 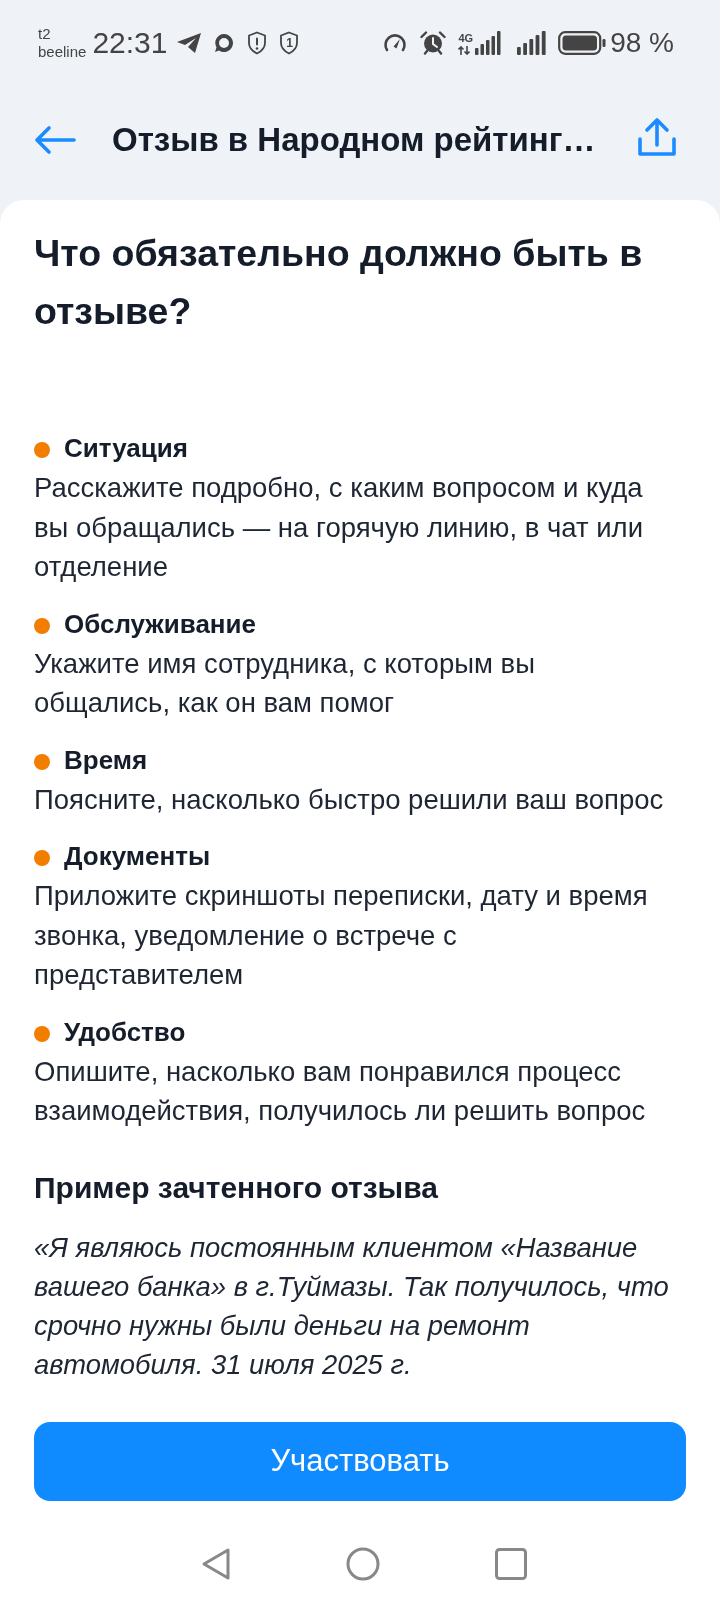 What do you see at coordinates (642, 43) in the screenshot?
I see `battery-percent: 98 %` at bounding box center [642, 43].